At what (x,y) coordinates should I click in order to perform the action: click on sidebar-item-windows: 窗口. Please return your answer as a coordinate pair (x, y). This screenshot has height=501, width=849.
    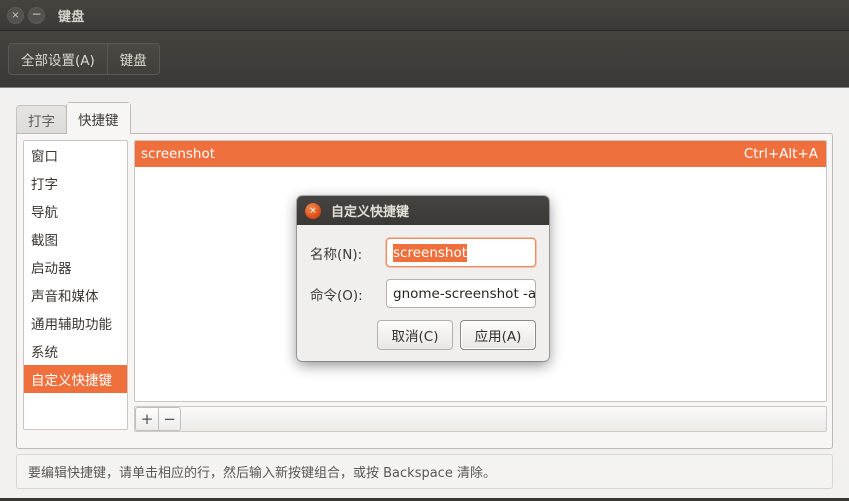
    Looking at the image, I should click on (75, 155).